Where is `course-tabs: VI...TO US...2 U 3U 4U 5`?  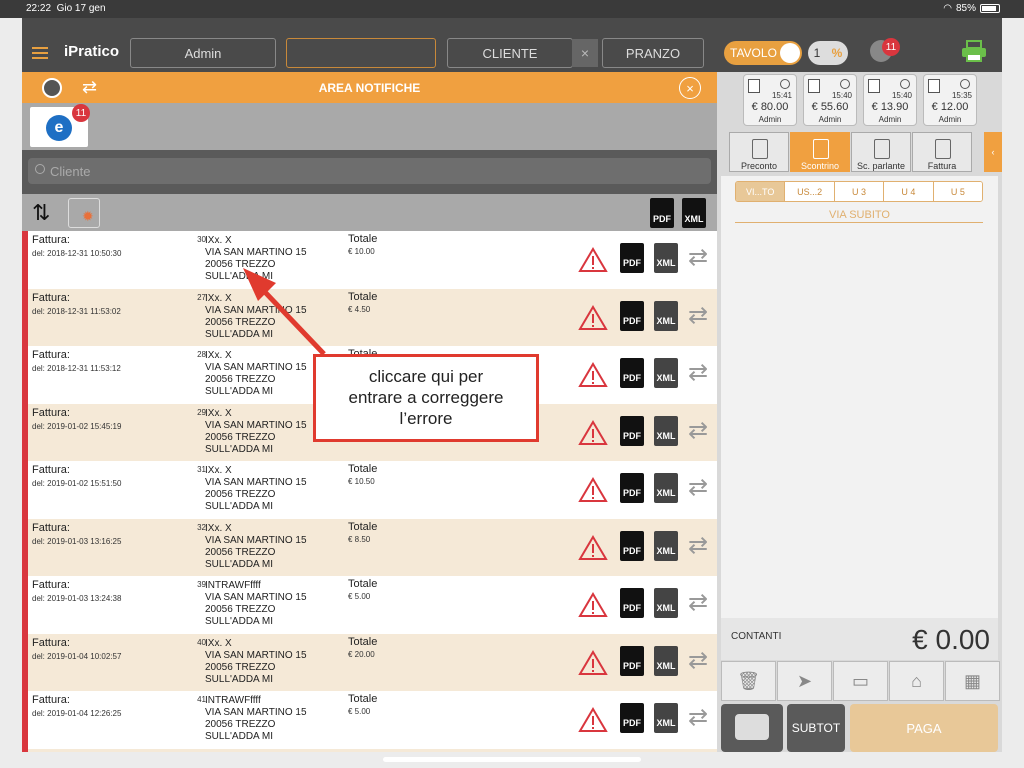
course-tabs: VI...TO US...2 U 3U 4U 5 is located at coordinates (859, 191).